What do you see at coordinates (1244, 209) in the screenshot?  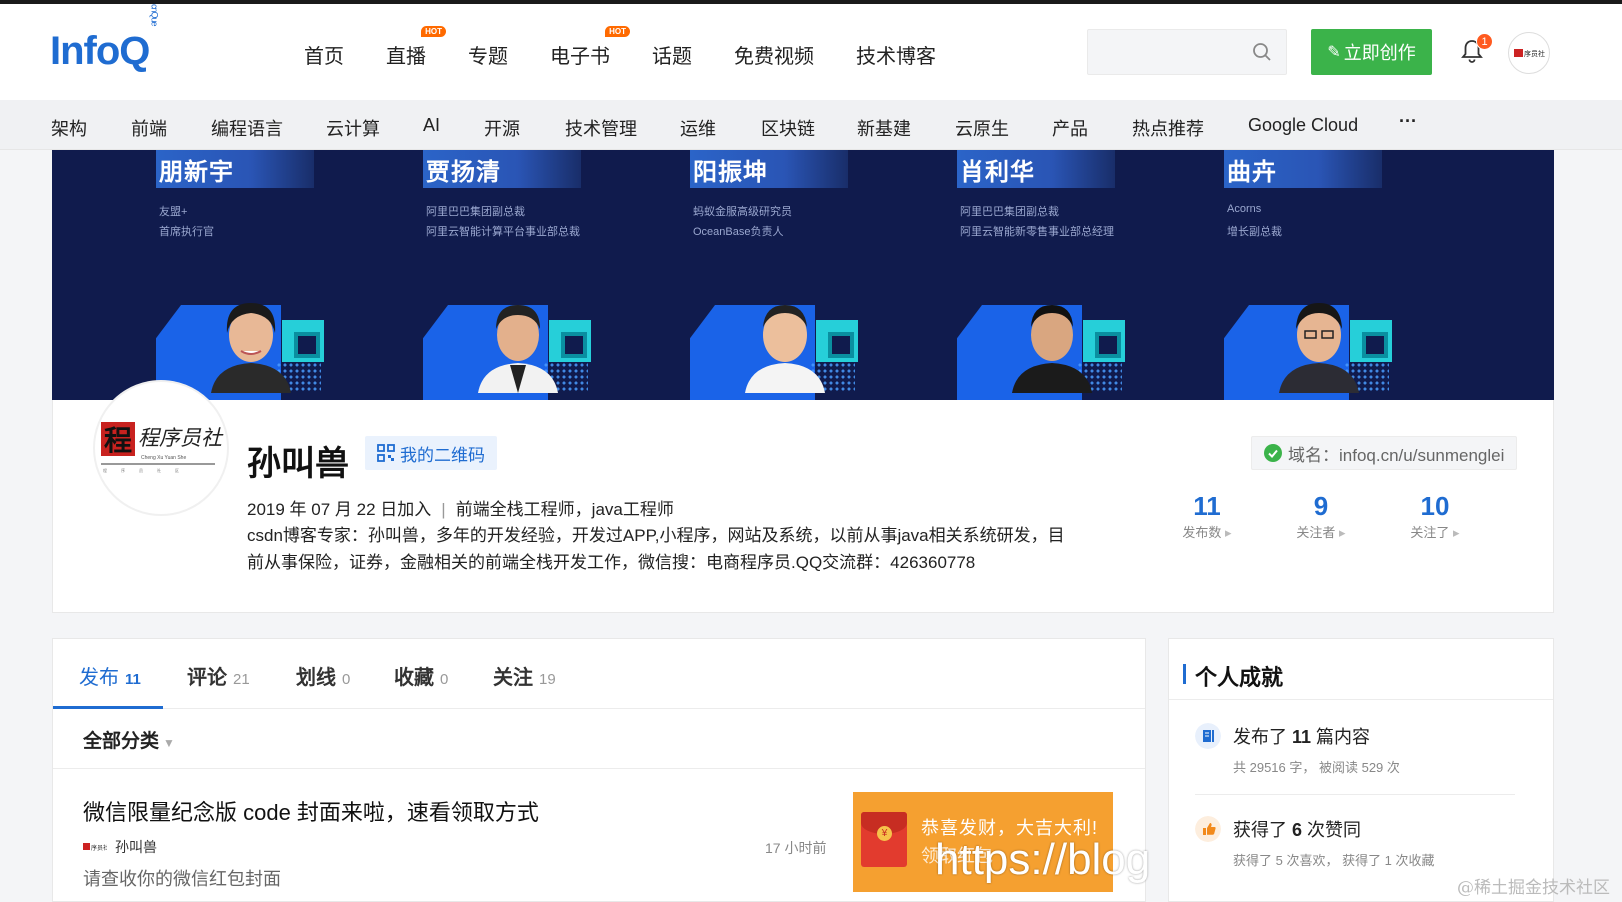 I see `speaker-title: Acorns` at bounding box center [1244, 209].